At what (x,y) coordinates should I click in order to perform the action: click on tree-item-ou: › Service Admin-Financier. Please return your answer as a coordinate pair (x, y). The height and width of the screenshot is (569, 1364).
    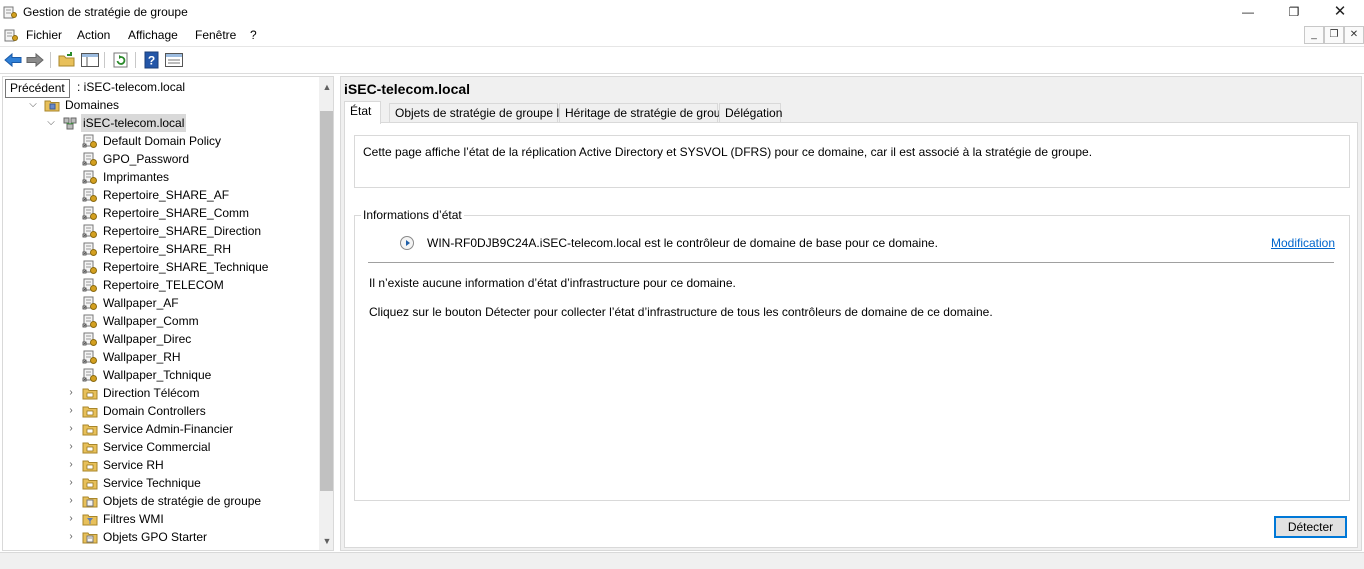
    Looking at the image, I should click on (161, 429).